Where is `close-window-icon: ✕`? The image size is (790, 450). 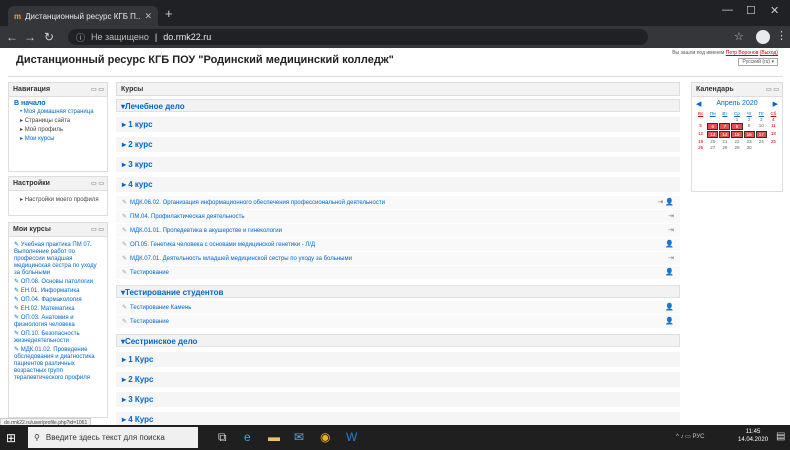 close-window-icon: ✕ is located at coordinates (774, 10).